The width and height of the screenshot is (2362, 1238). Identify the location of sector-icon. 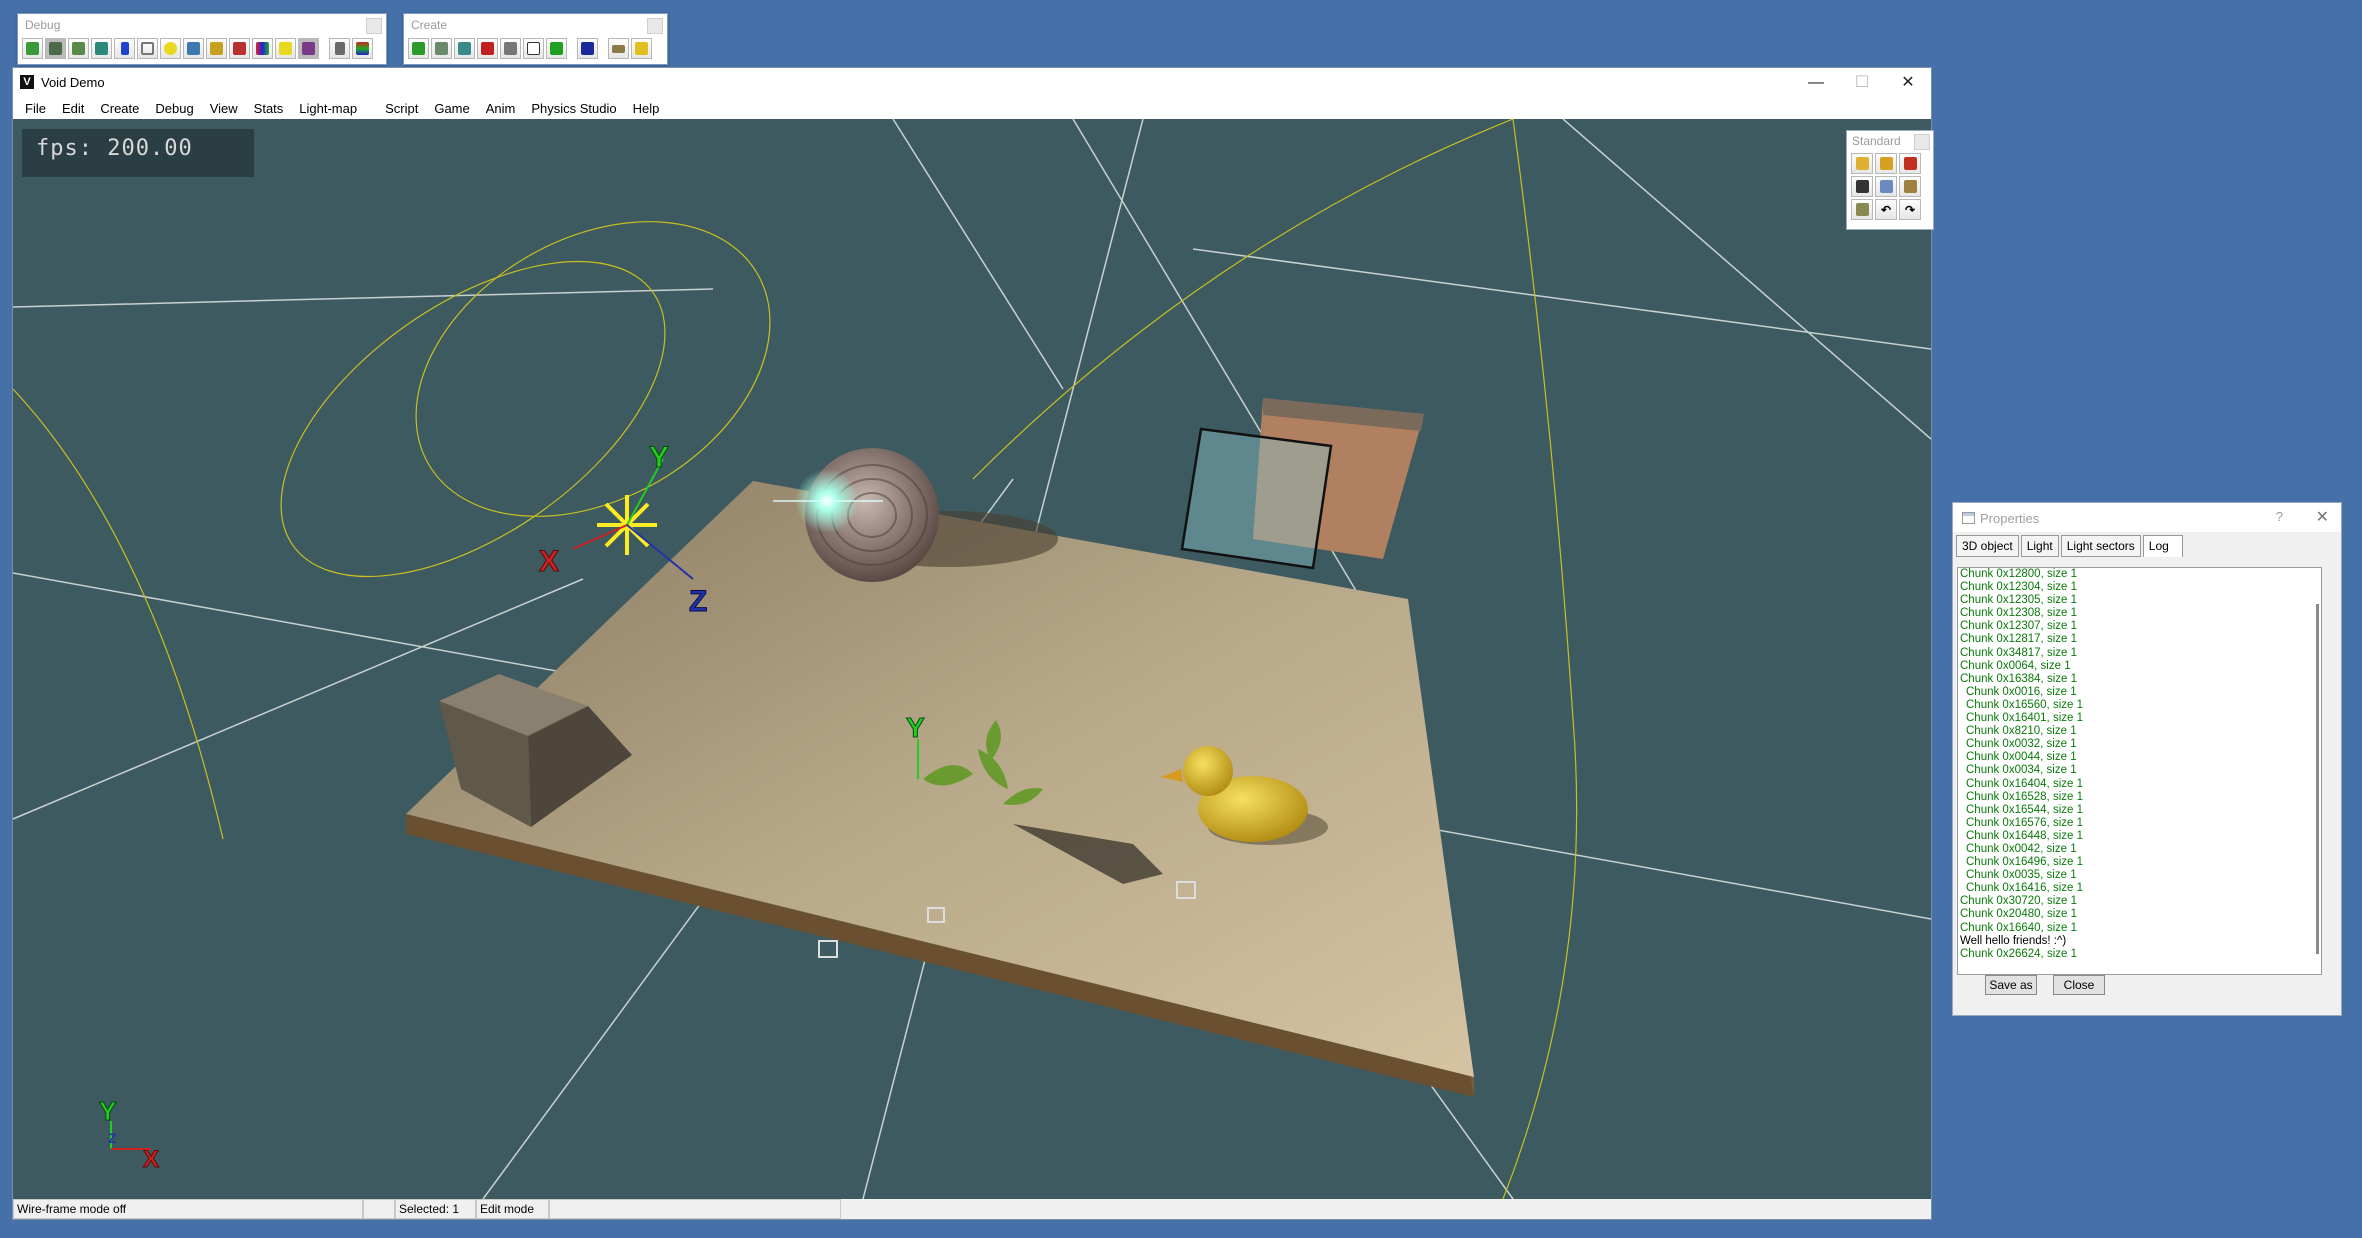
(193, 48).